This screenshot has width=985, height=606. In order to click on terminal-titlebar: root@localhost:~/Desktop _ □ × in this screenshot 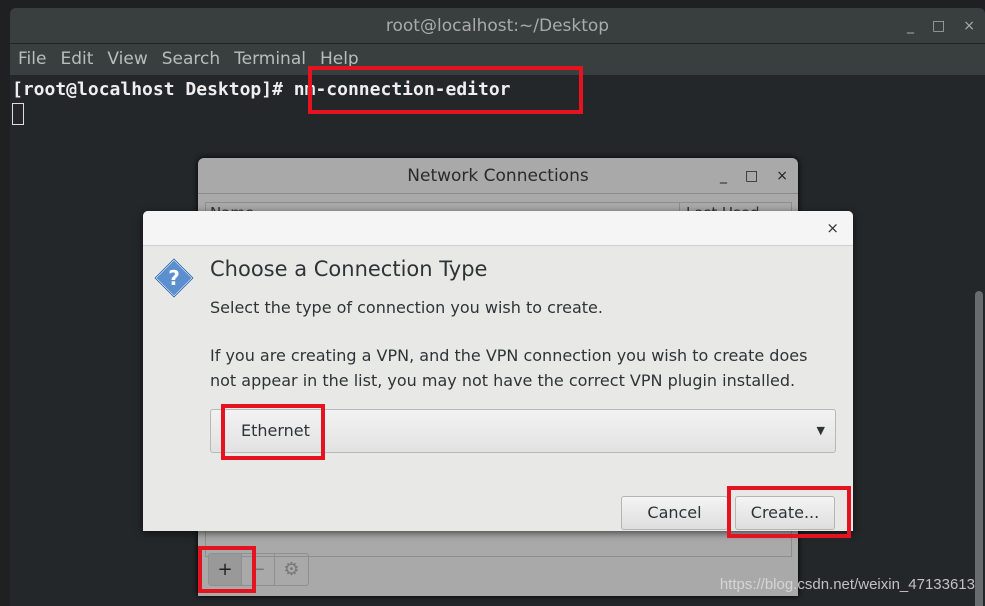, I will do `click(497, 26)`.